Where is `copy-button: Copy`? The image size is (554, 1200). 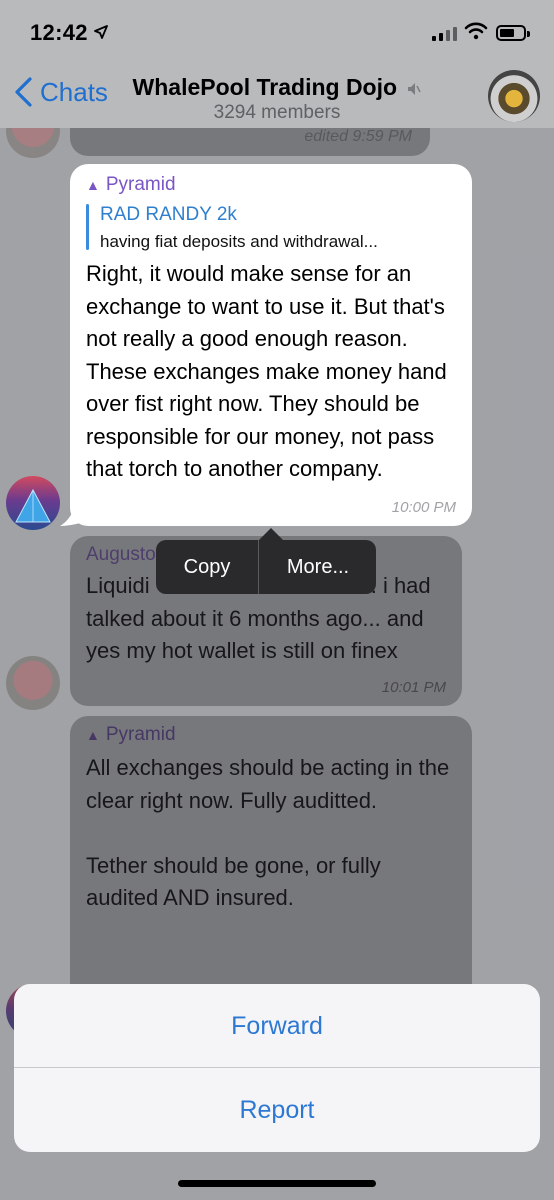
copy-button: Copy is located at coordinates (207, 567).